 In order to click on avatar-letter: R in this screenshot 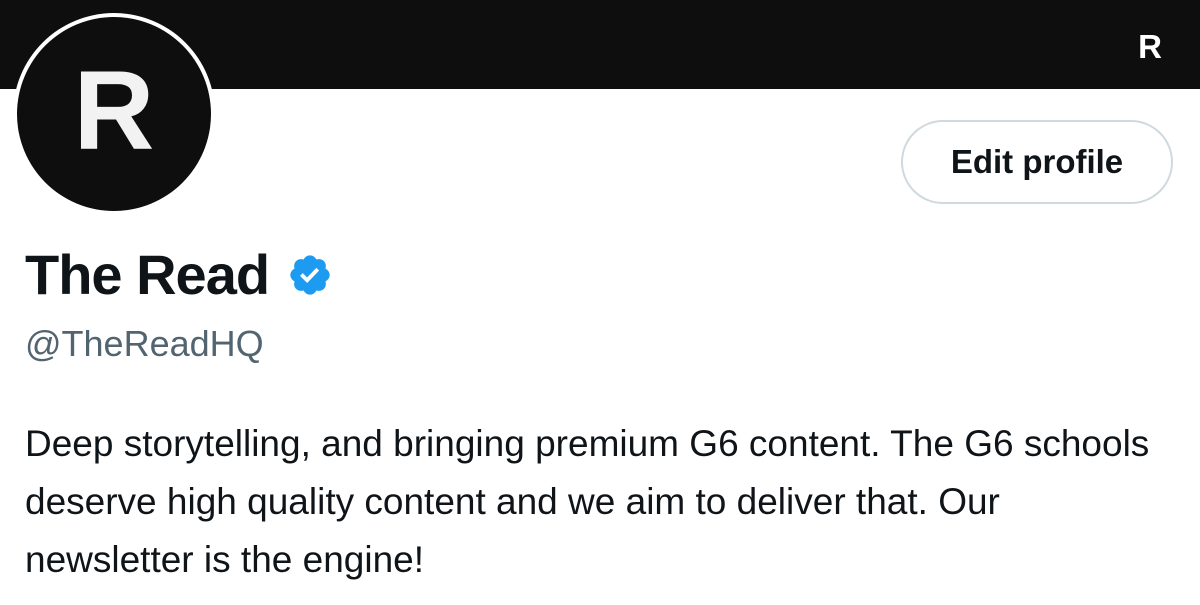, I will do `click(114, 110)`.